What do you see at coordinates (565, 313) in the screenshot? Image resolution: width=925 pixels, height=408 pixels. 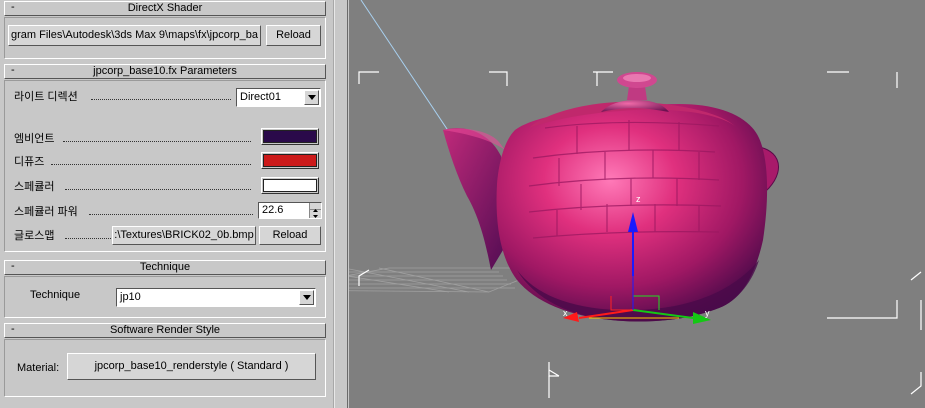 I see `x-axis-label: x` at bounding box center [565, 313].